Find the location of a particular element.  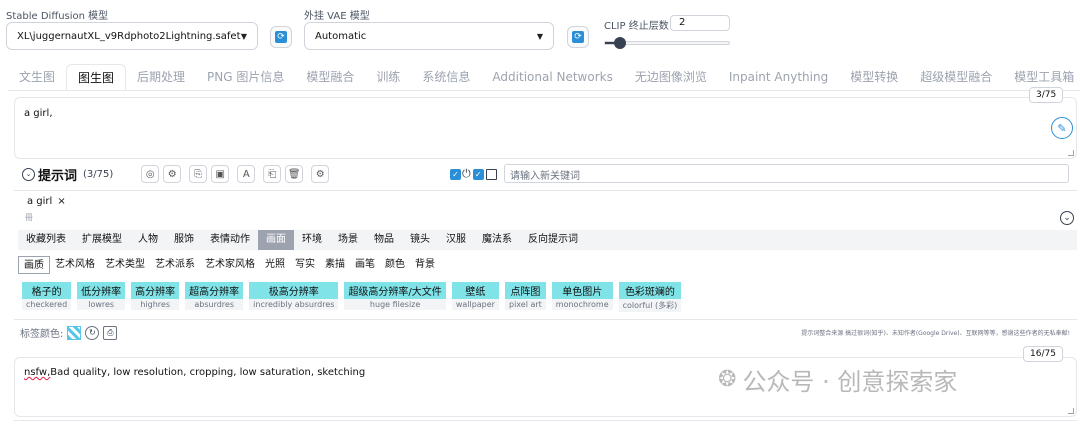

tag-option-en: huge filesize is located at coordinates (395, 304).